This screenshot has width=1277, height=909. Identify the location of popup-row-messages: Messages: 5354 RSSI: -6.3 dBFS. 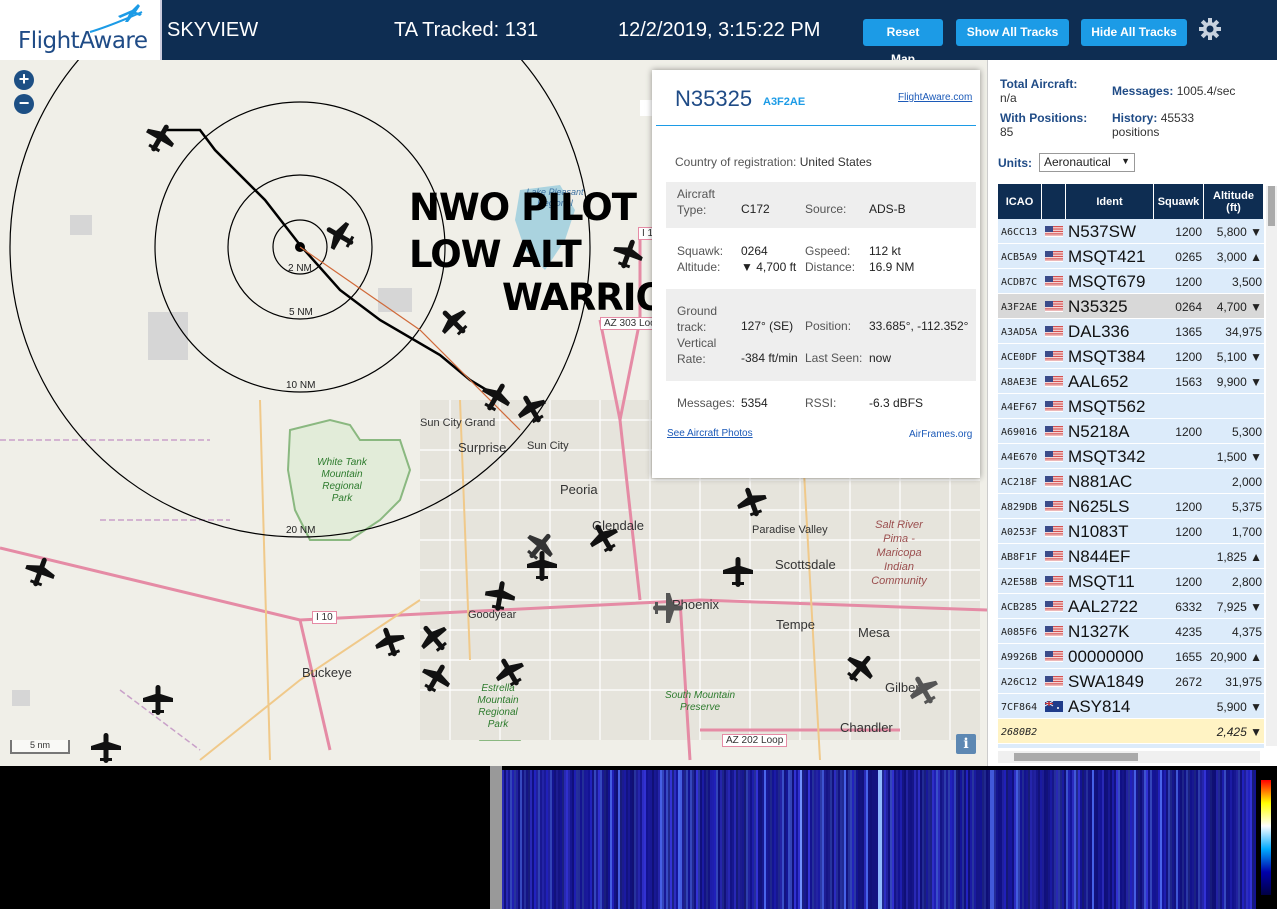
(821, 403).